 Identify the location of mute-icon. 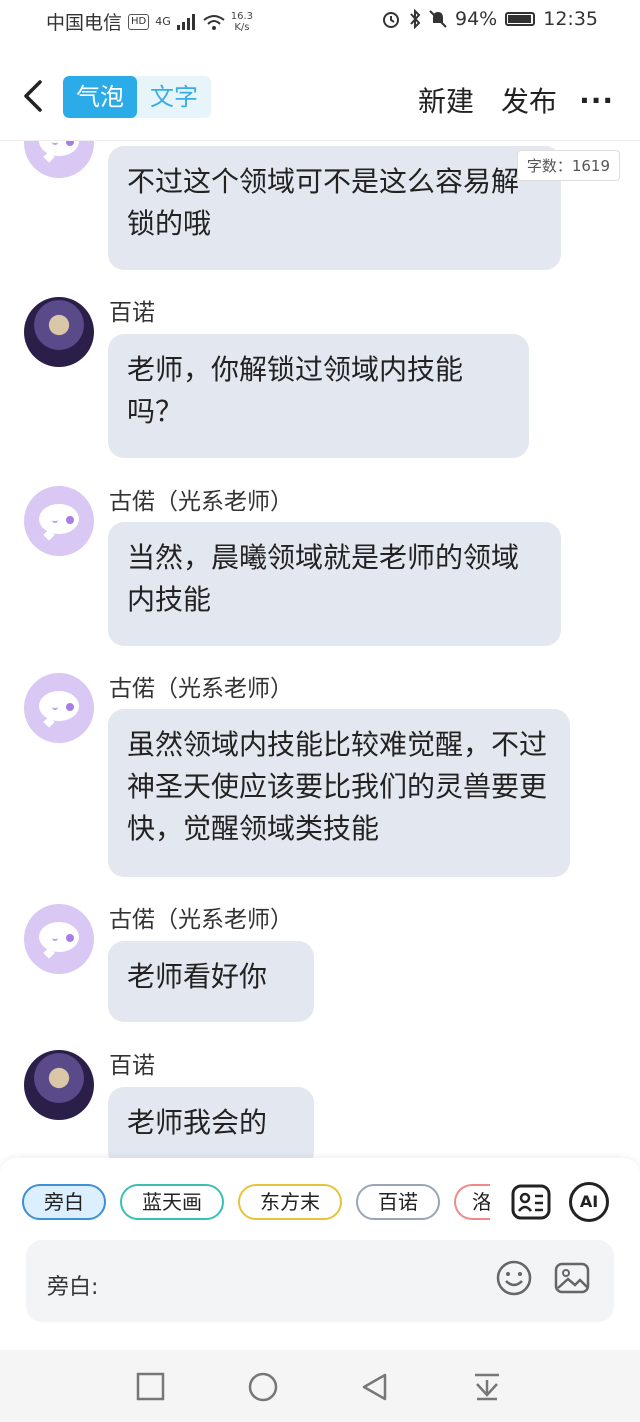
(438, 19).